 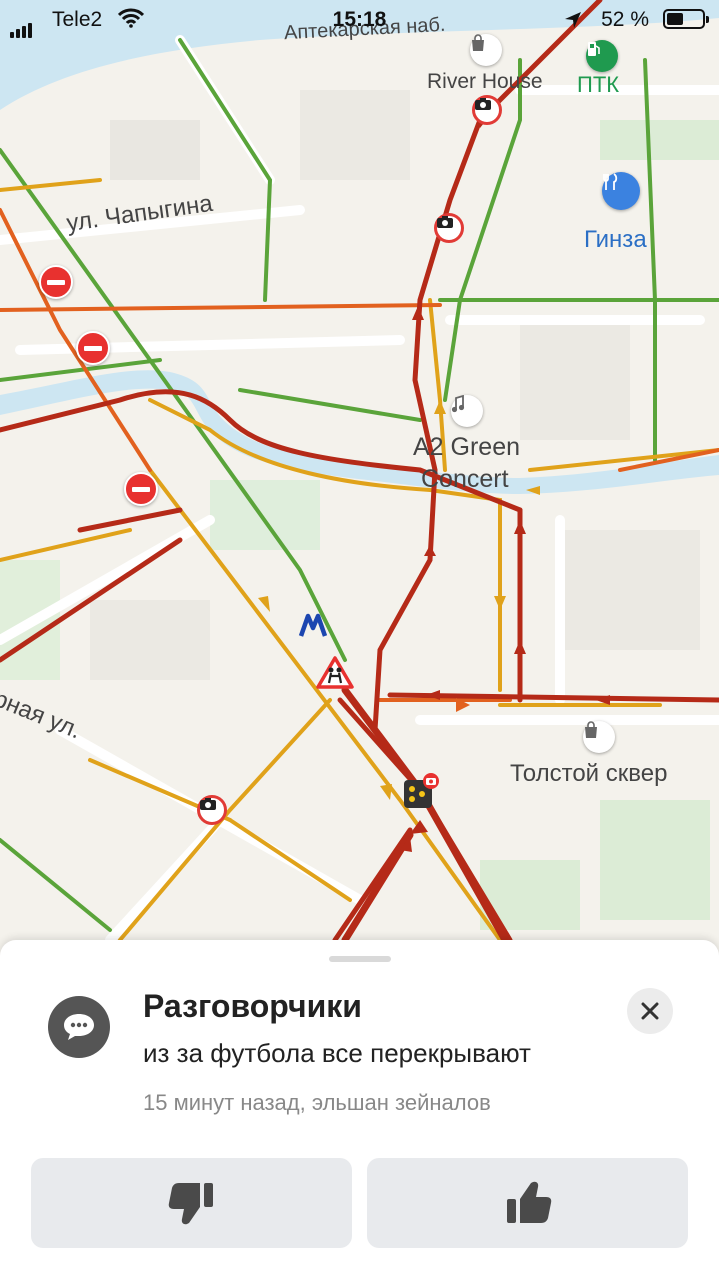 What do you see at coordinates (359, 20) in the screenshot?
I see `status-bar: Tele2 15:18 52 %` at bounding box center [359, 20].